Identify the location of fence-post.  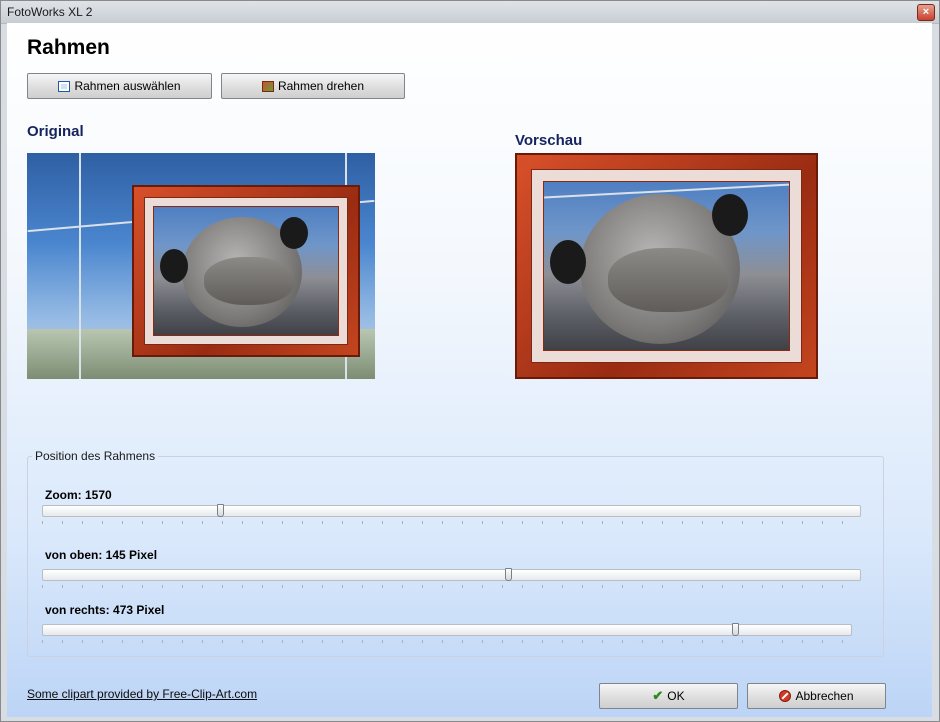
(80, 266).